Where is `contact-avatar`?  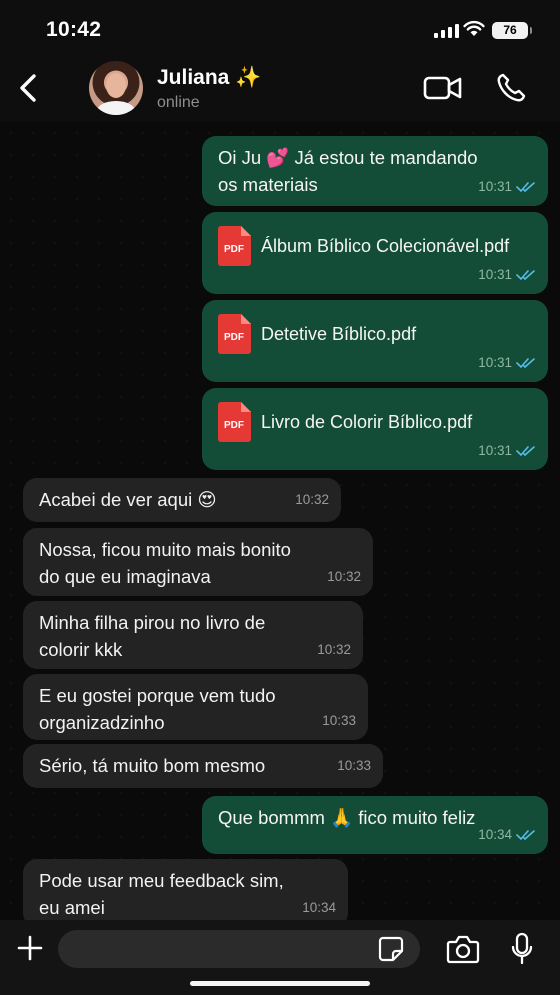
contact-avatar is located at coordinates (116, 88).